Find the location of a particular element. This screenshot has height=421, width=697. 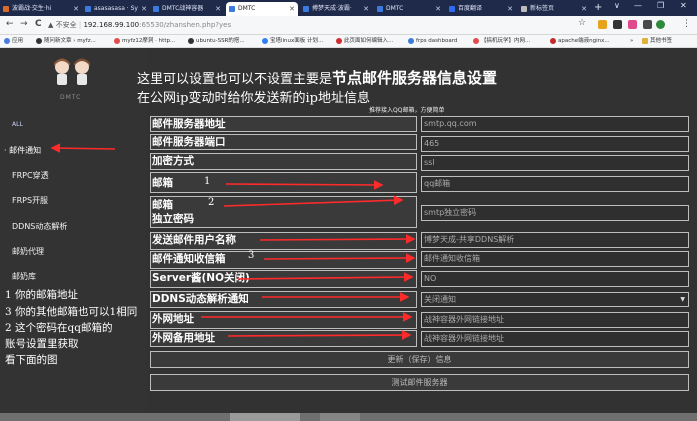

menu-icon: ⋮ is located at coordinates (686, 24).